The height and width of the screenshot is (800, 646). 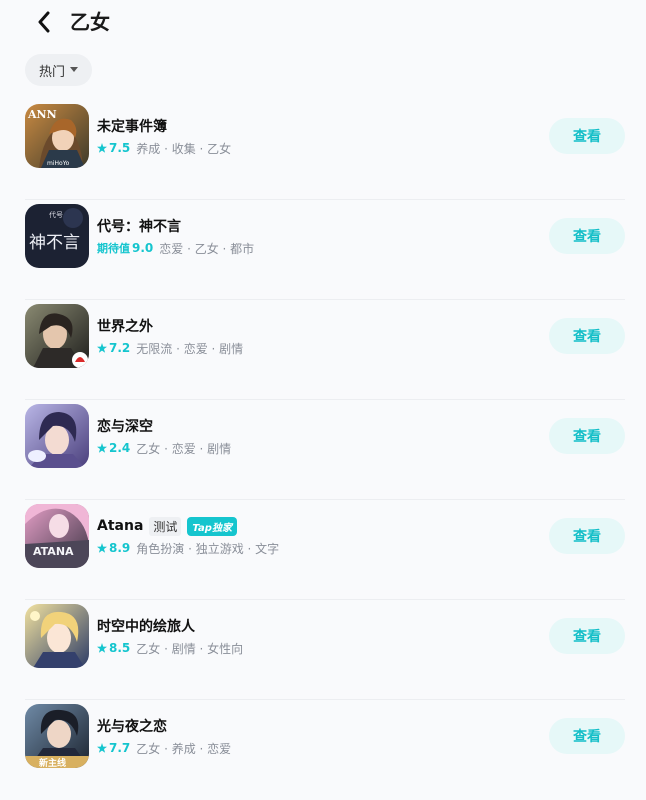 What do you see at coordinates (54, 243) in the screenshot?
I see `svg-text: 神不言` at bounding box center [54, 243].